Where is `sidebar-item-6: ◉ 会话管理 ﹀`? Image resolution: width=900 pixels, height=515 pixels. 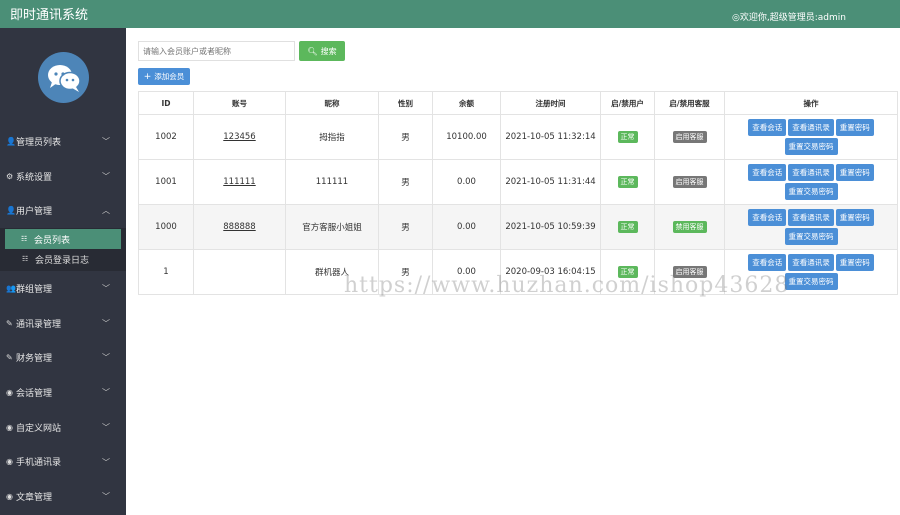
sidebar-item-6: ◉ 会话管理 ﹀ is located at coordinates (63, 392).